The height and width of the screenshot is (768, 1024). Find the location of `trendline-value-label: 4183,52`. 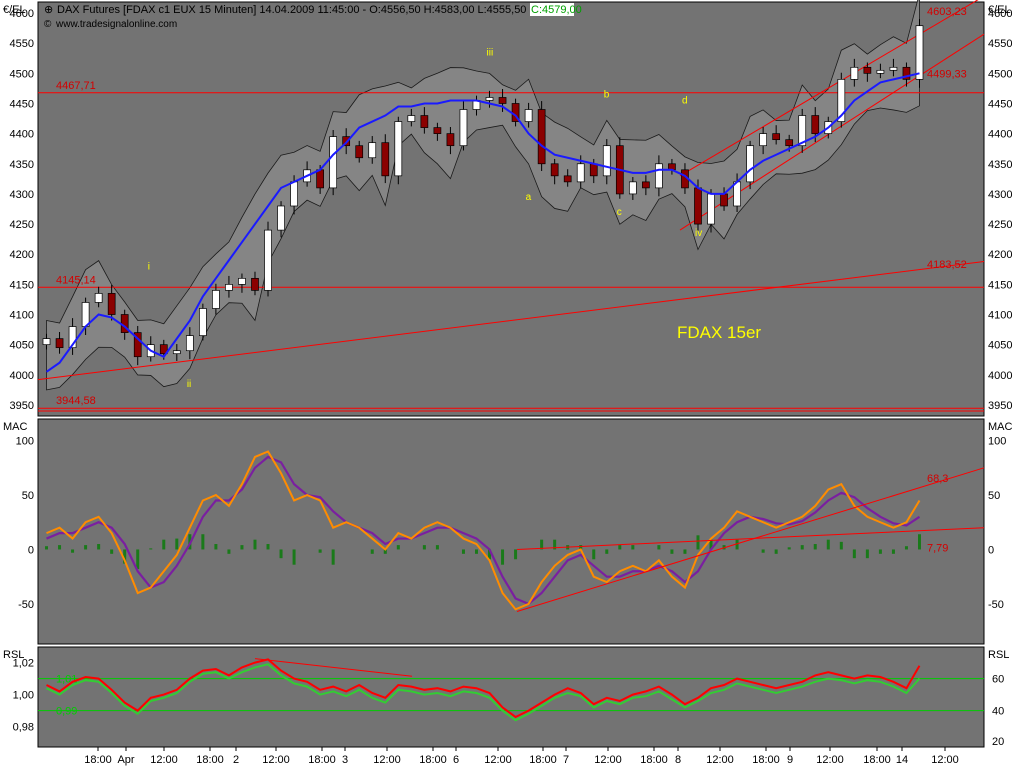

trendline-value-label: 4183,52 is located at coordinates (947, 265).